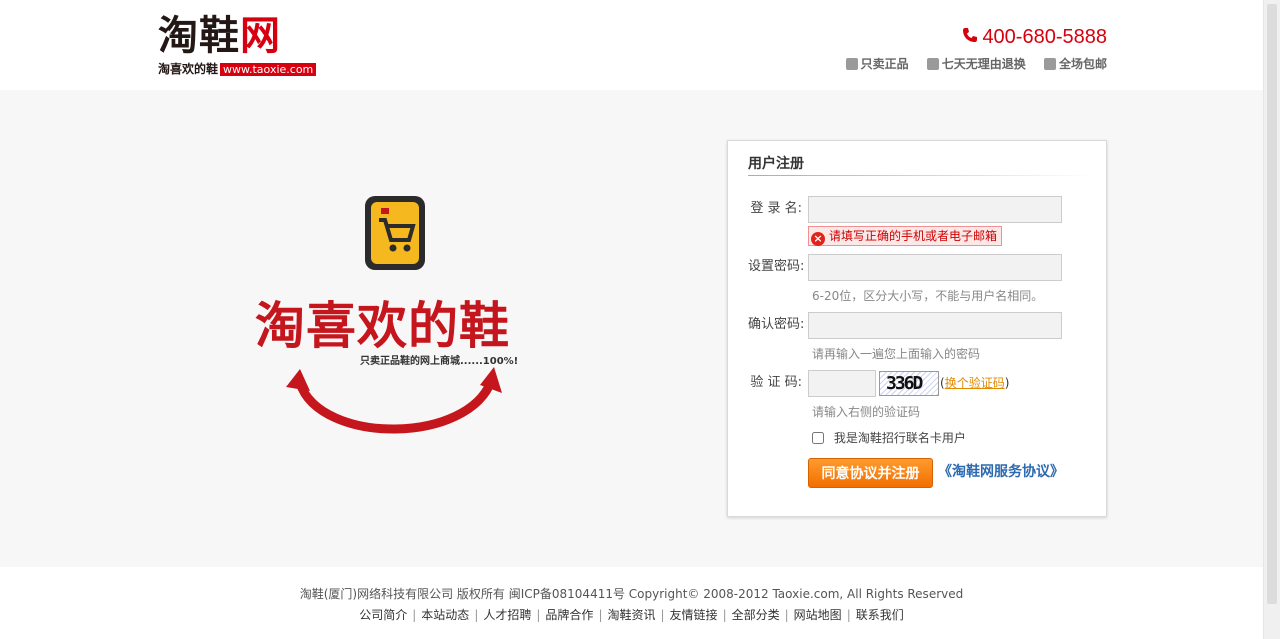 This screenshot has height=639, width=1280. What do you see at coordinates (394, 400) in the screenshot?
I see `smile-arrow-icon` at bounding box center [394, 400].